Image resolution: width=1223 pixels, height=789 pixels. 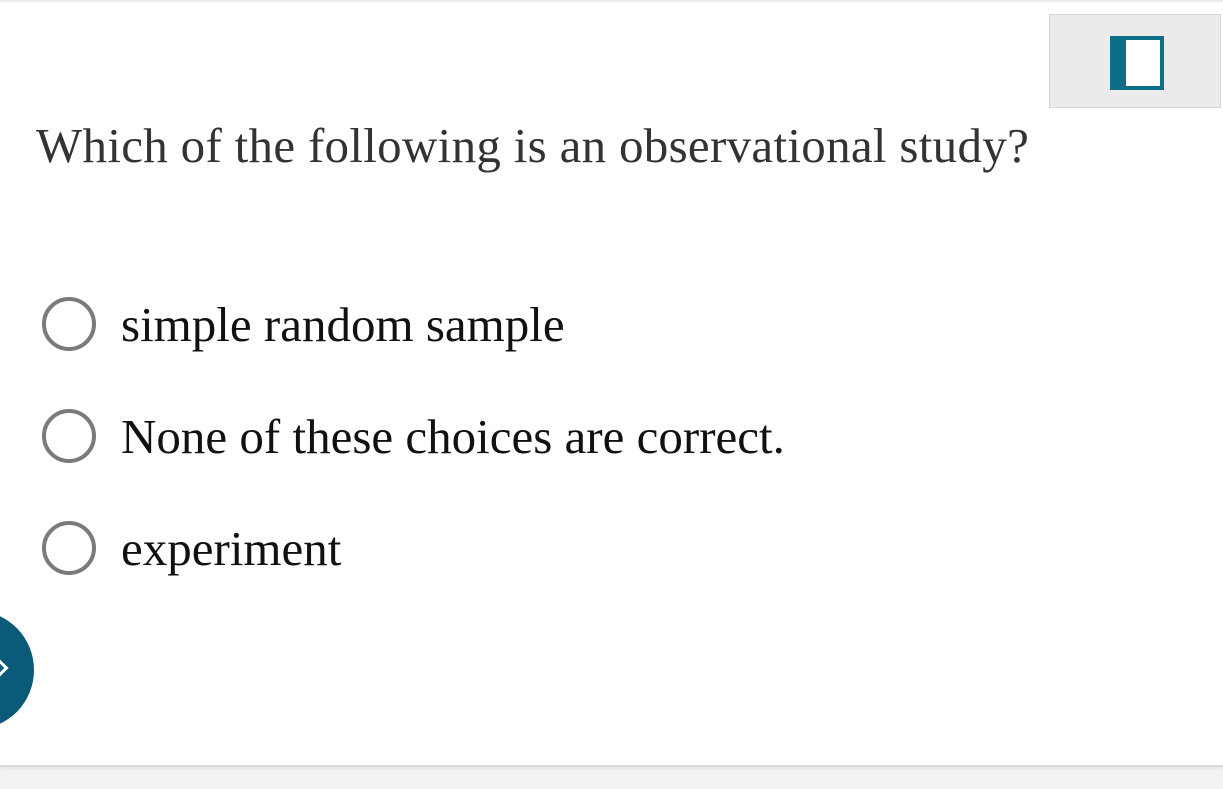 I want to click on side-panel-toggle-button, so click(x=17, y=670).